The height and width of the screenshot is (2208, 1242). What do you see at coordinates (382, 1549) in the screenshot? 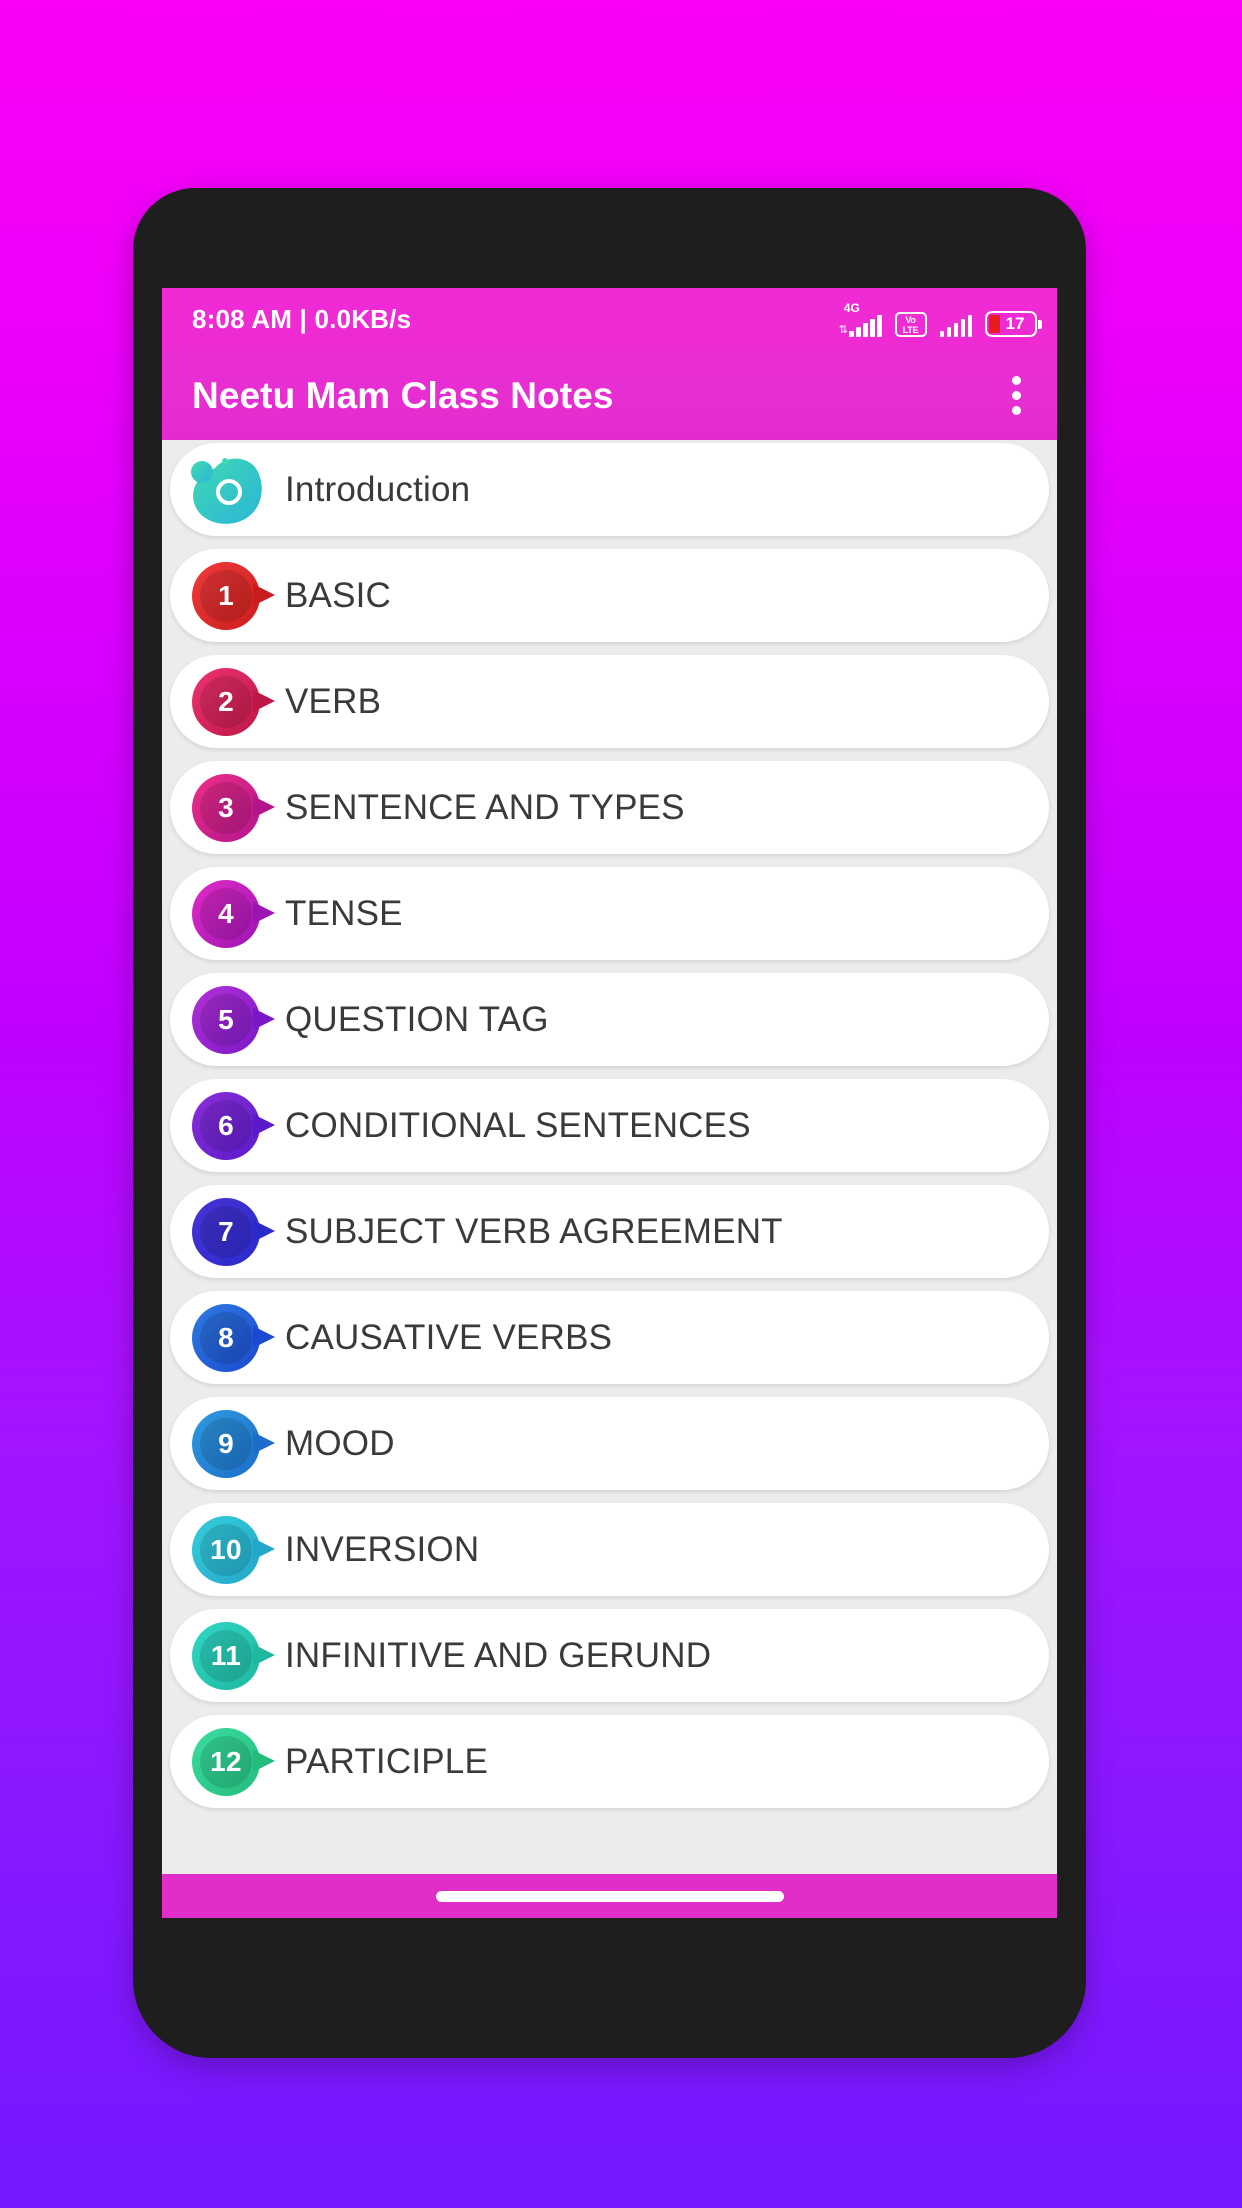
I see `list-item-label: INVERSION` at bounding box center [382, 1549].